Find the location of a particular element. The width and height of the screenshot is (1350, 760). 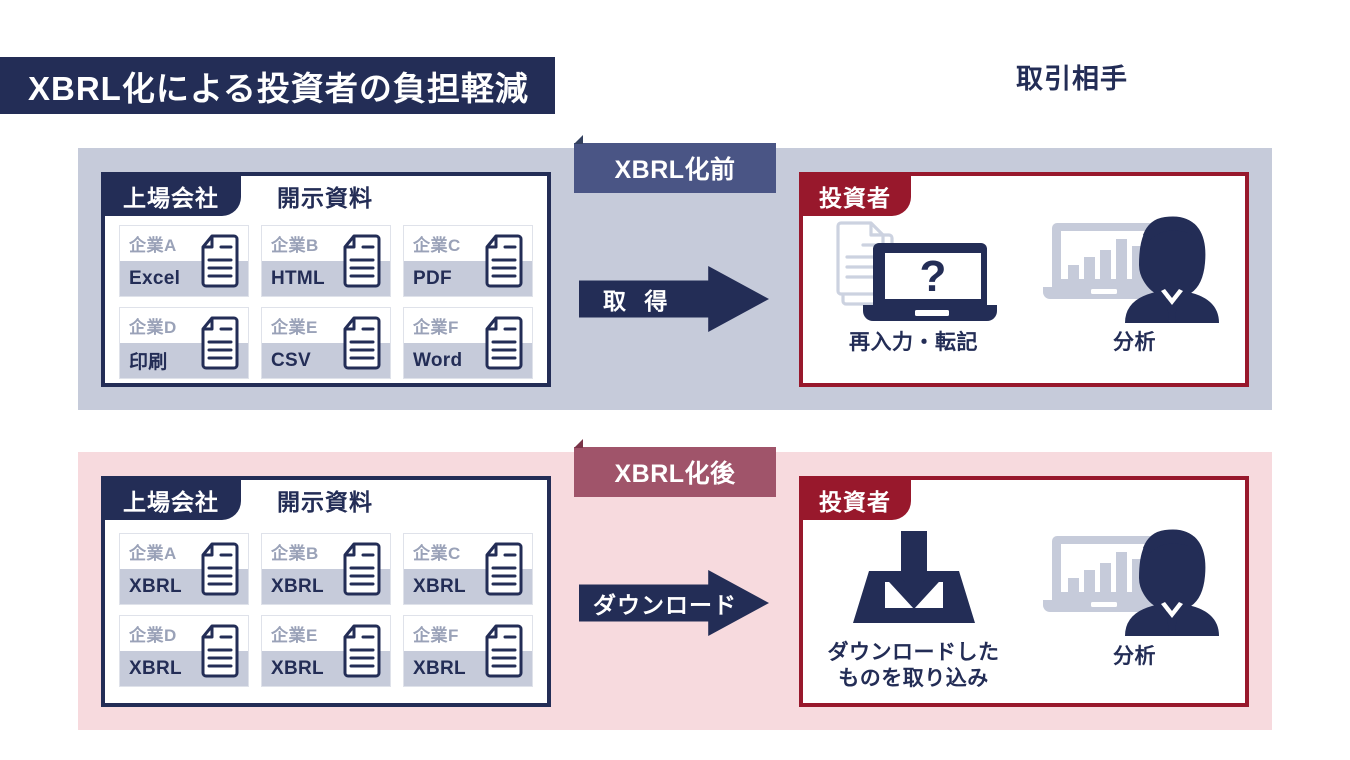

investor-body-after: ダウンロードした ものを取り込み 分析 is located at coordinates (1024, 612).